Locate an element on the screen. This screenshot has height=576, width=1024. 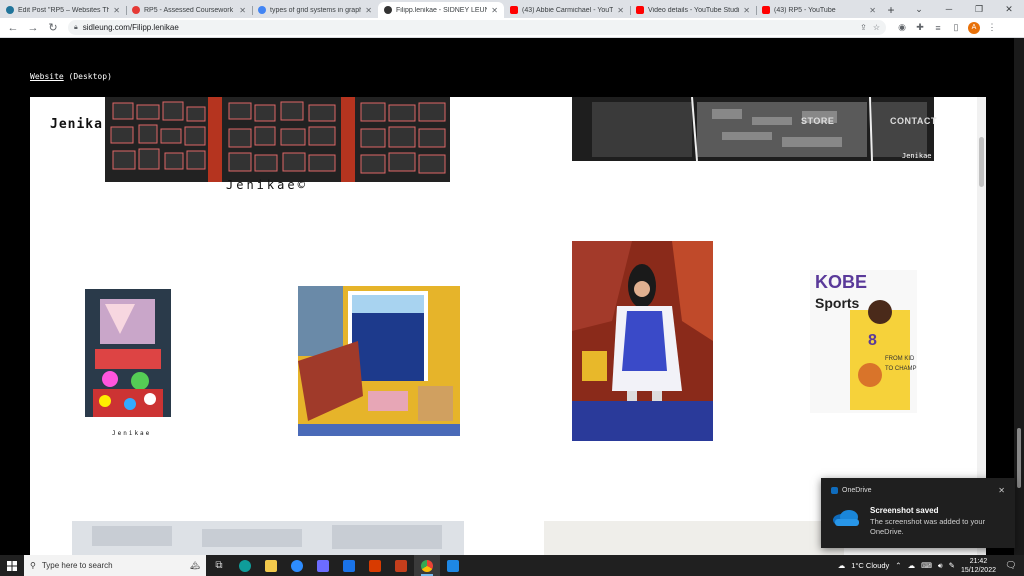
mail-icon is located at coordinates (349, 565).